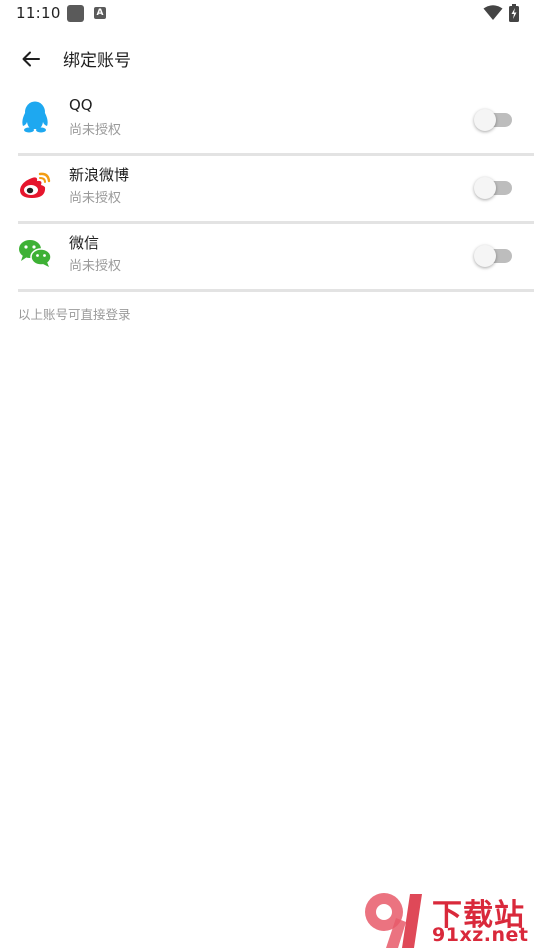 The image size is (534, 950). I want to click on battery-charging-icon, so click(514, 15).